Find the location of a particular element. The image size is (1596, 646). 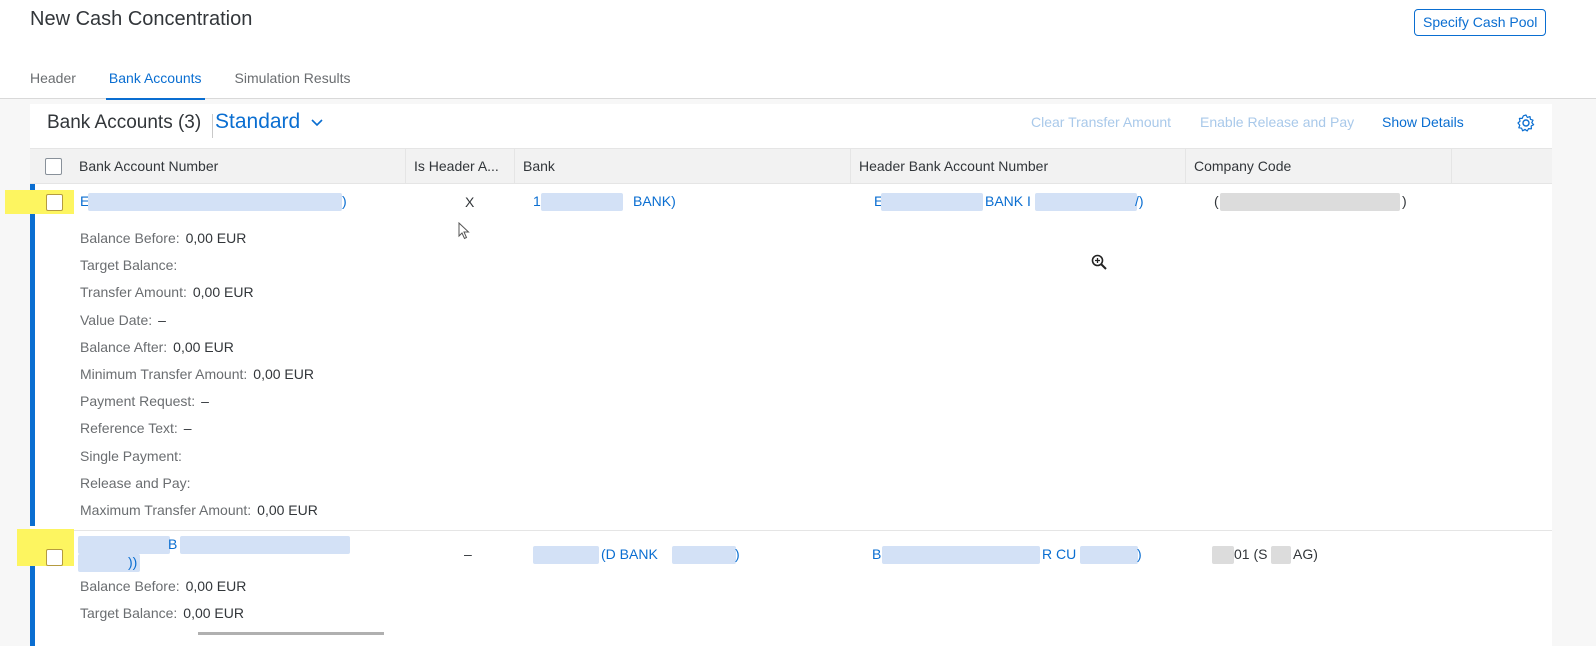

company-code-mid: 01 (S is located at coordinates (1251, 554).